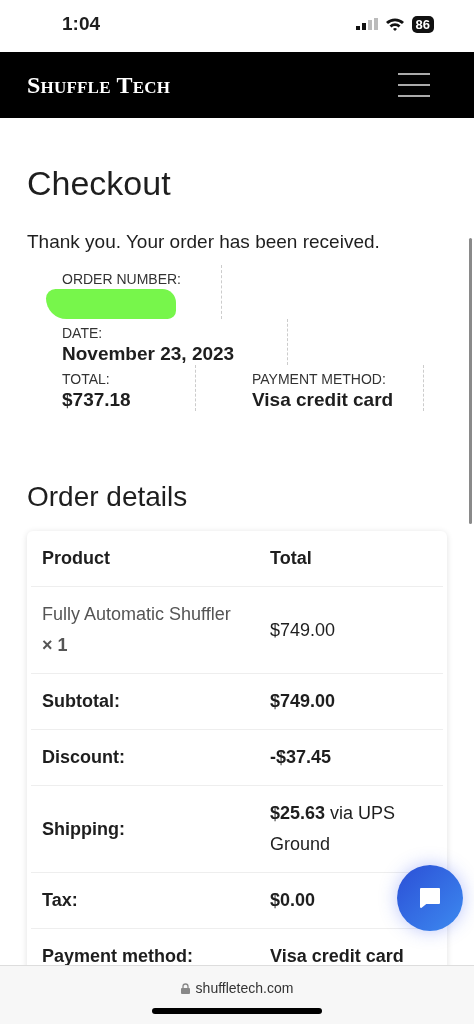 This screenshot has height=1024, width=474. Describe the element at coordinates (108, 497) in the screenshot. I see `section-title: Order details` at that location.